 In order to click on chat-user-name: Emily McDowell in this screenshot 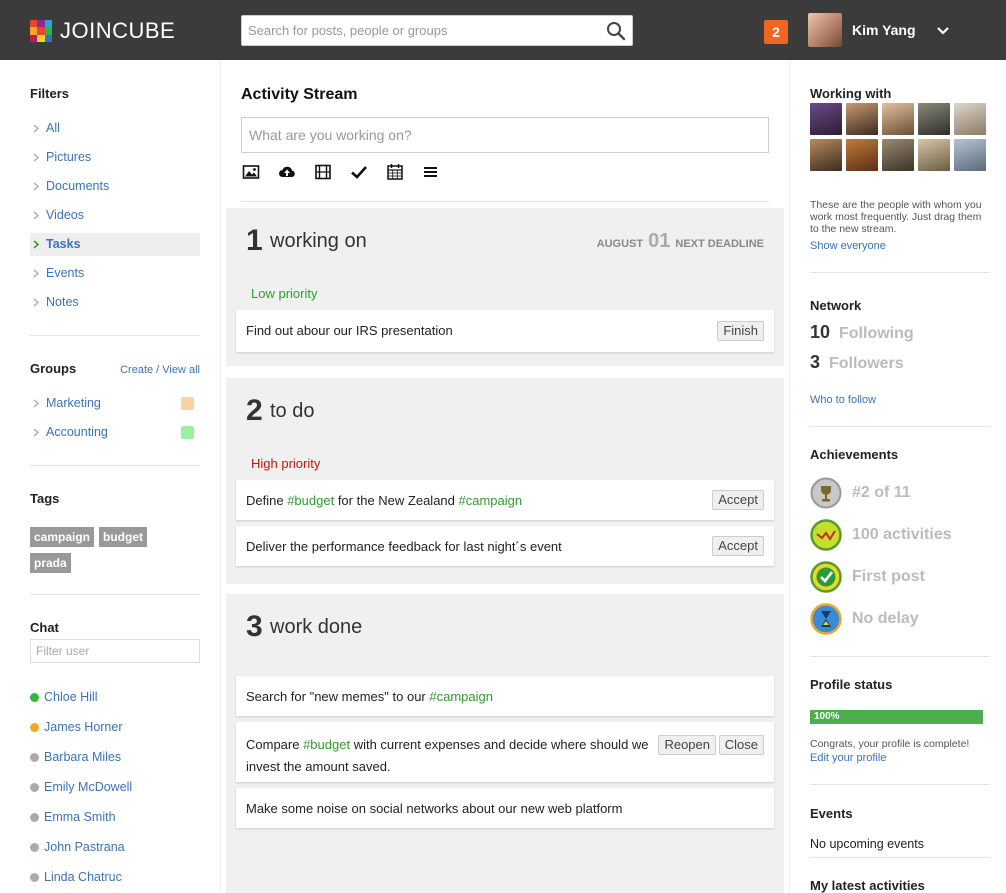, I will do `click(88, 787)`.